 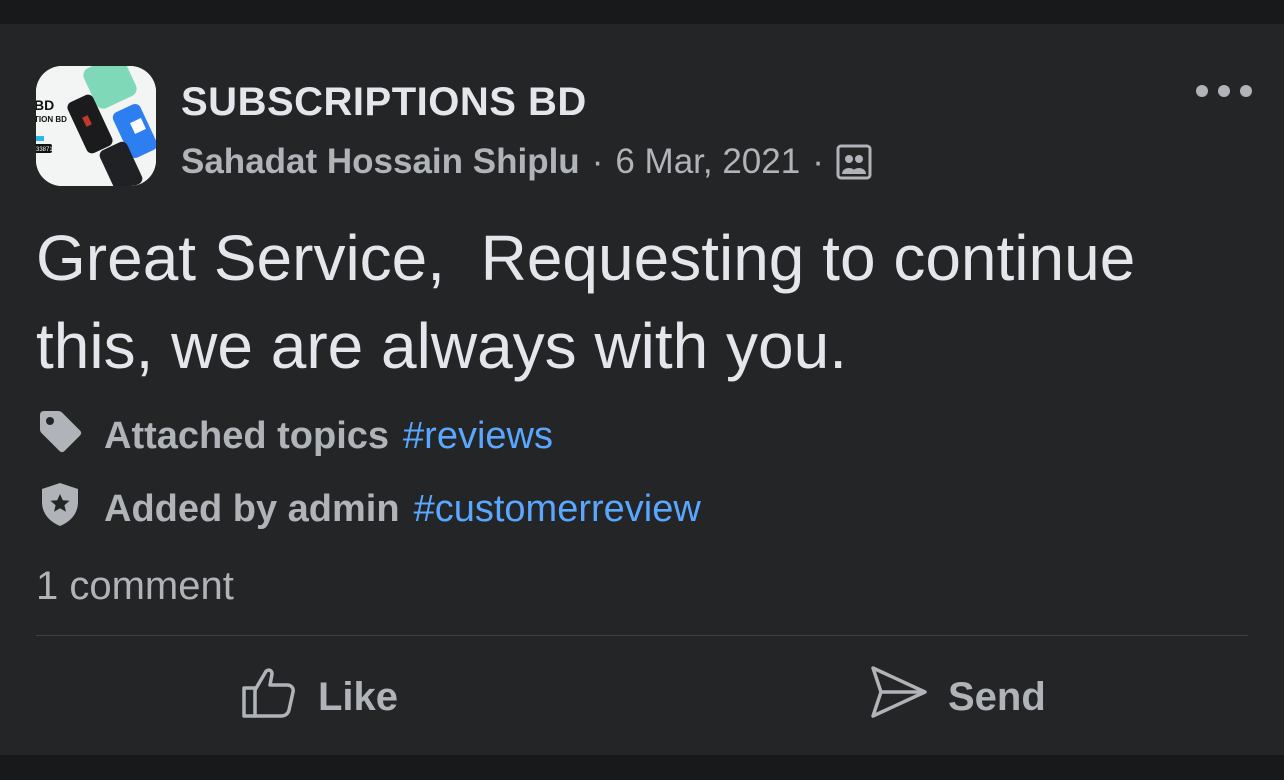 I want to click on avatar-image: BD TION BD 33871, so click(x=96, y=126).